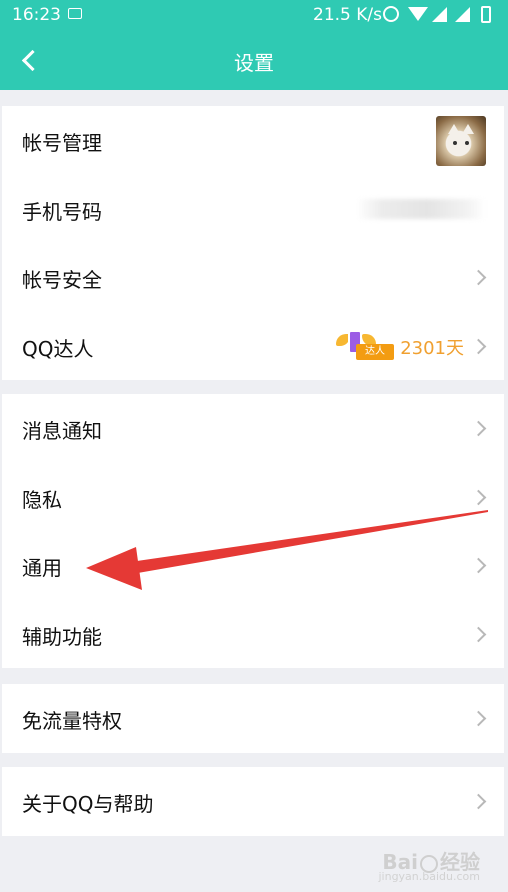 This screenshot has height=892, width=508. I want to click on settings-item-privacy: 隐私, so click(253, 497).